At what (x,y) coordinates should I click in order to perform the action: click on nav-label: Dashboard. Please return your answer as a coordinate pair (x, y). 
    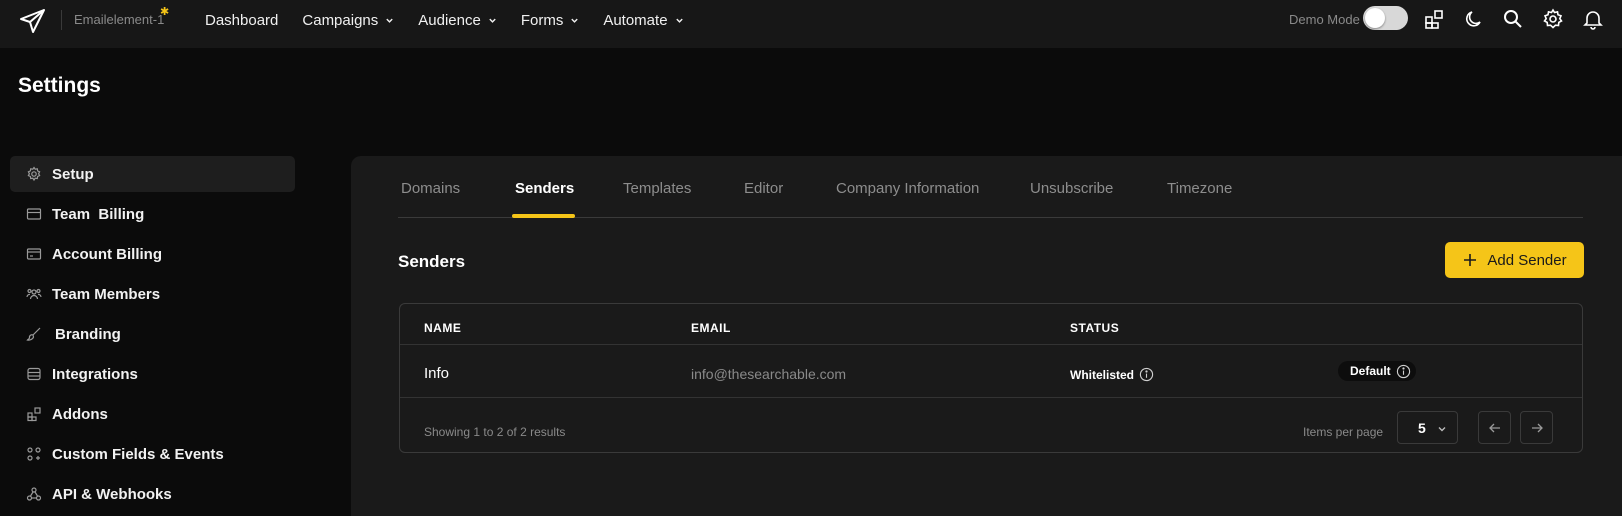
    Looking at the image, I should click on (242, 20).